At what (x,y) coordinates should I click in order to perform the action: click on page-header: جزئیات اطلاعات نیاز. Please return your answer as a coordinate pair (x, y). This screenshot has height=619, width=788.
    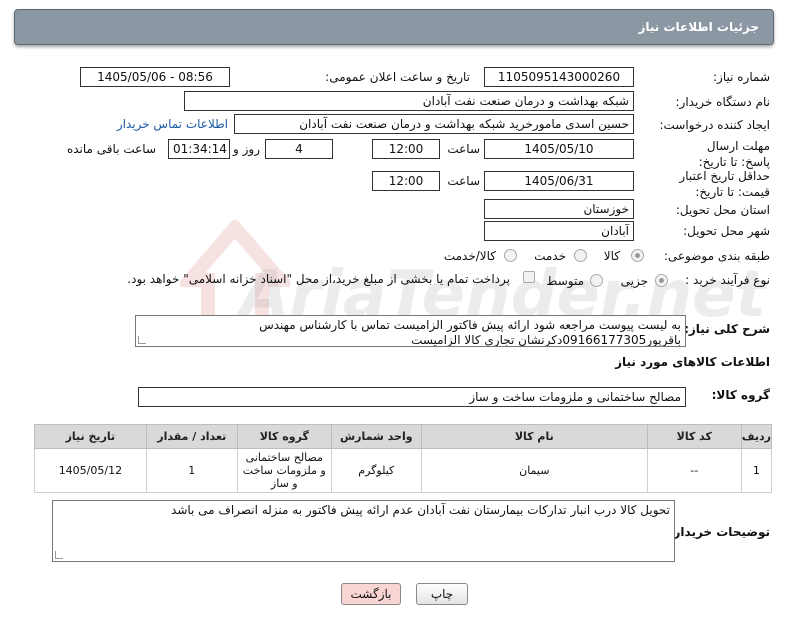
    Looking at the image, I should click on (394, 27).